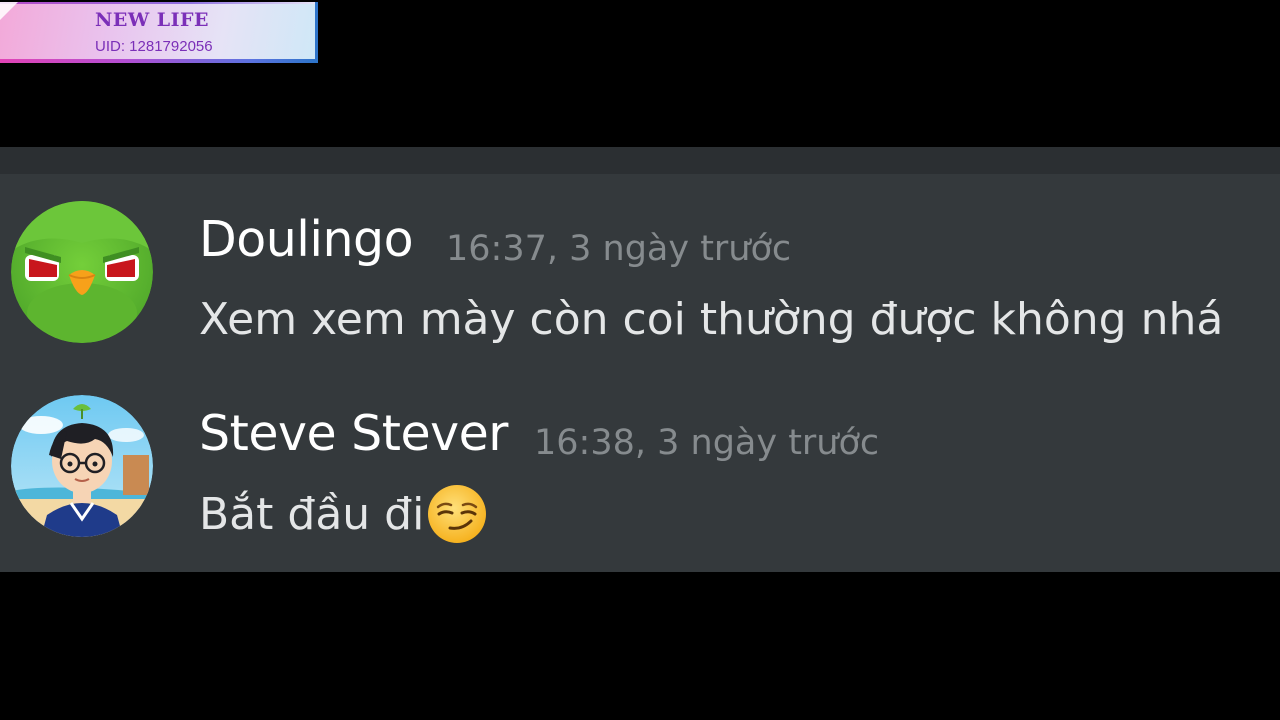 This screenshot has height=720, width=1280. What do you see at coordinates (154, 46) in the screenshot?
I see `badge-uid: UID: 1281792056` at bounding box center [154, 46].